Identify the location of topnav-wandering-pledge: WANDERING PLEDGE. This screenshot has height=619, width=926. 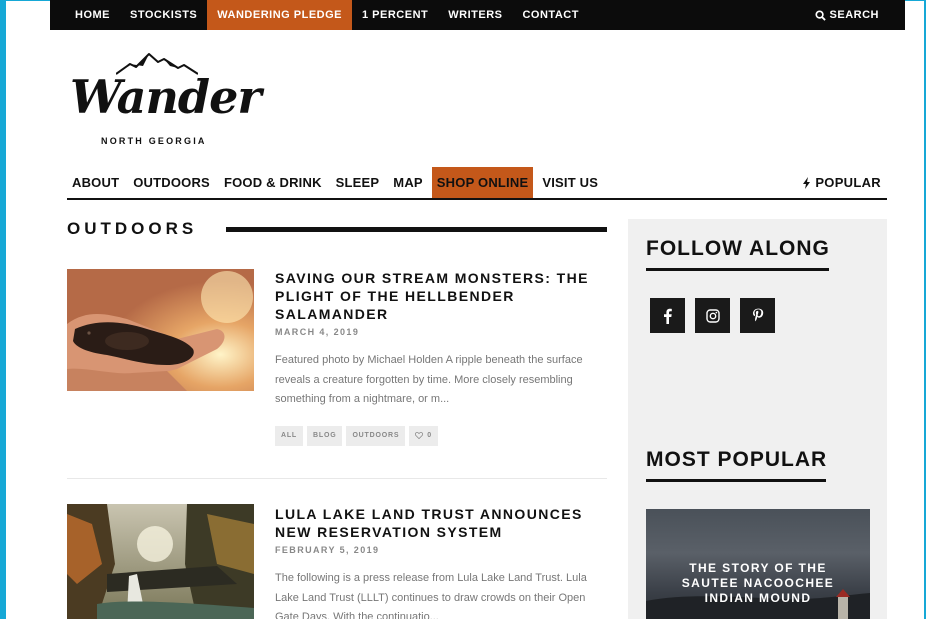
(279, 15).